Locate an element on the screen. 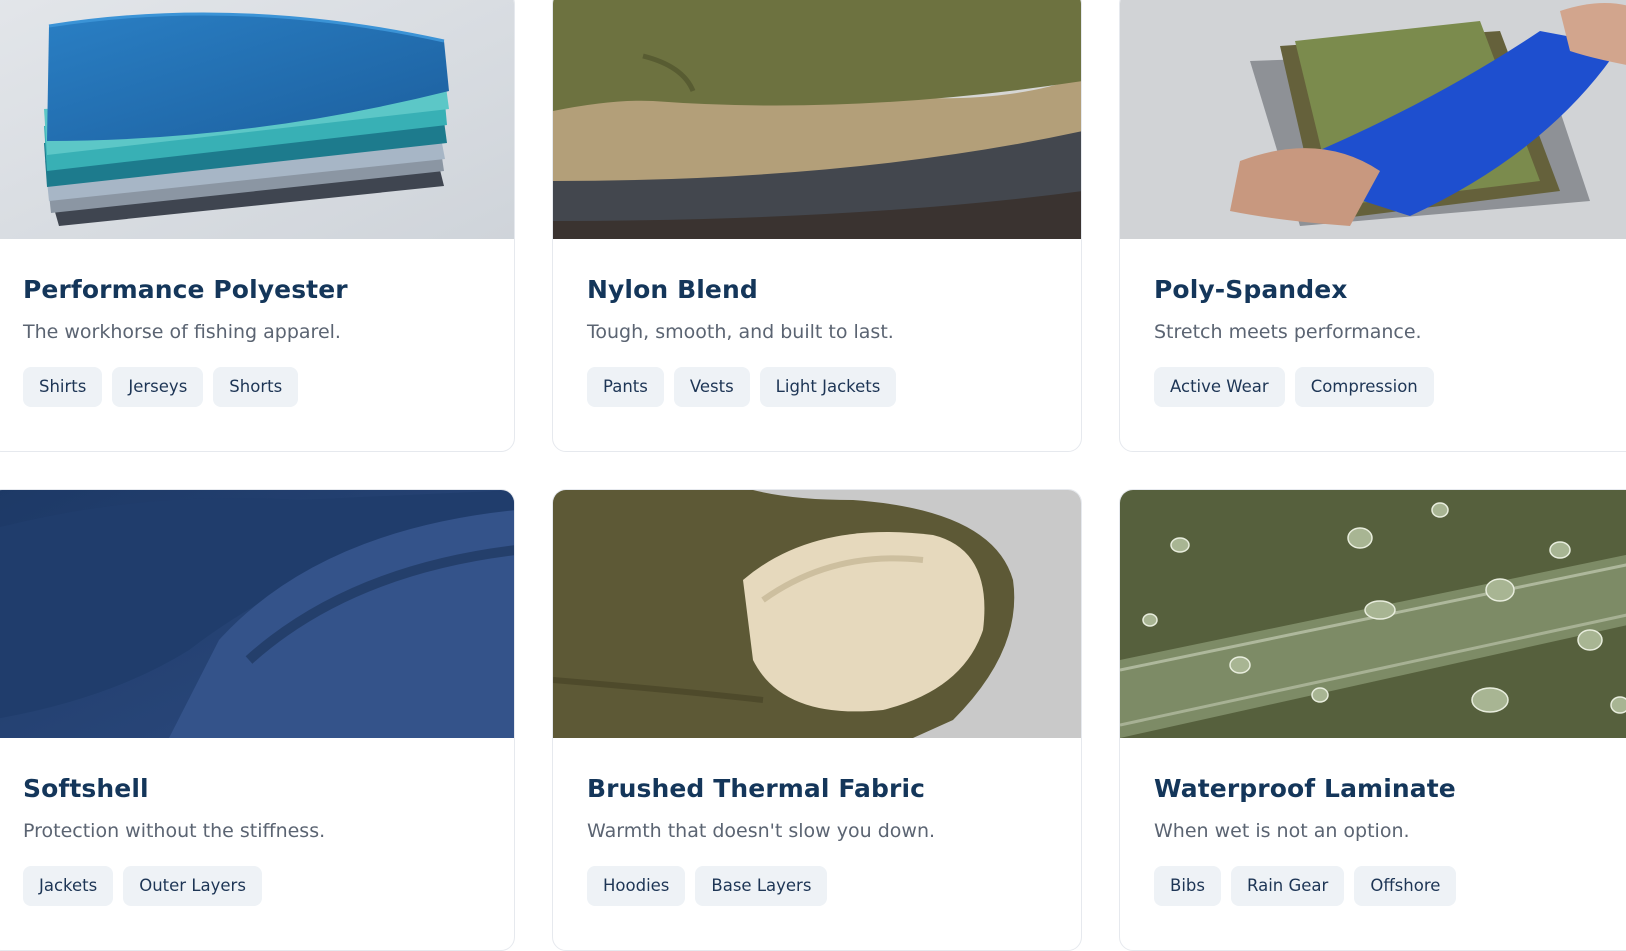 This screenshot has width=1626, height=951. tag-offshore: Offshore is located at coordinates (1405, 886).